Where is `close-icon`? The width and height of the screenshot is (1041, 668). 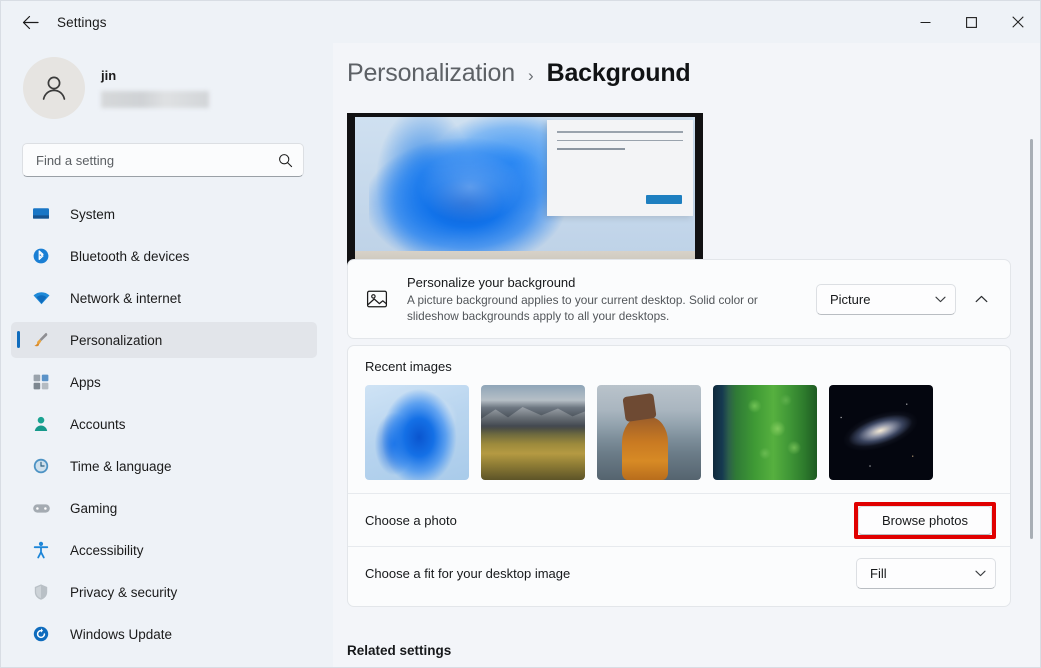
close-icon is located at coordinates (1018, 22).